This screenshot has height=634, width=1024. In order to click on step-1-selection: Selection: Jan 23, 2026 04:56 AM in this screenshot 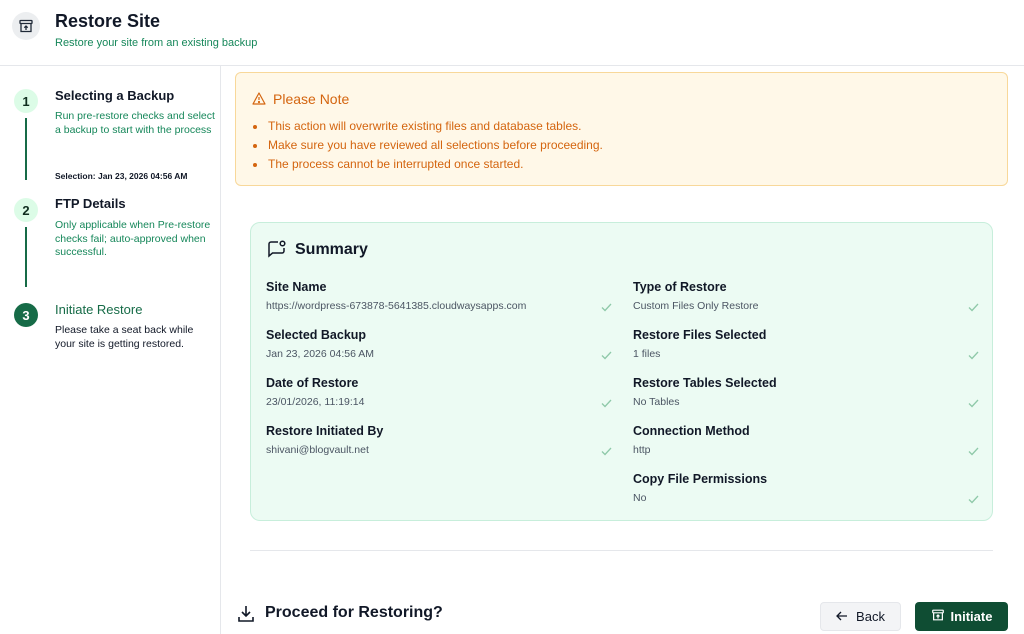, I will do `click(121, 176)`.